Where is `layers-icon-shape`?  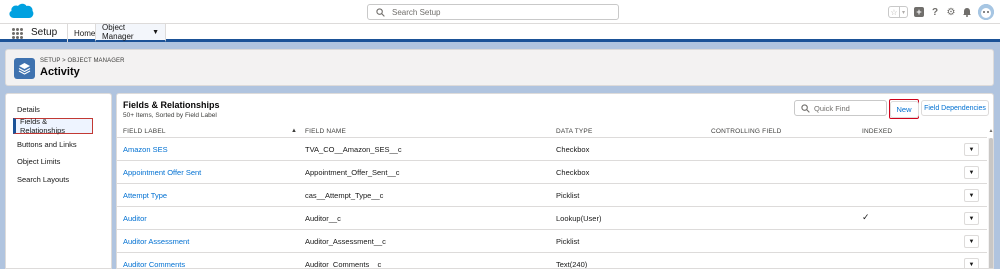 layers-icon-shape is located at coordinates (24, 69).